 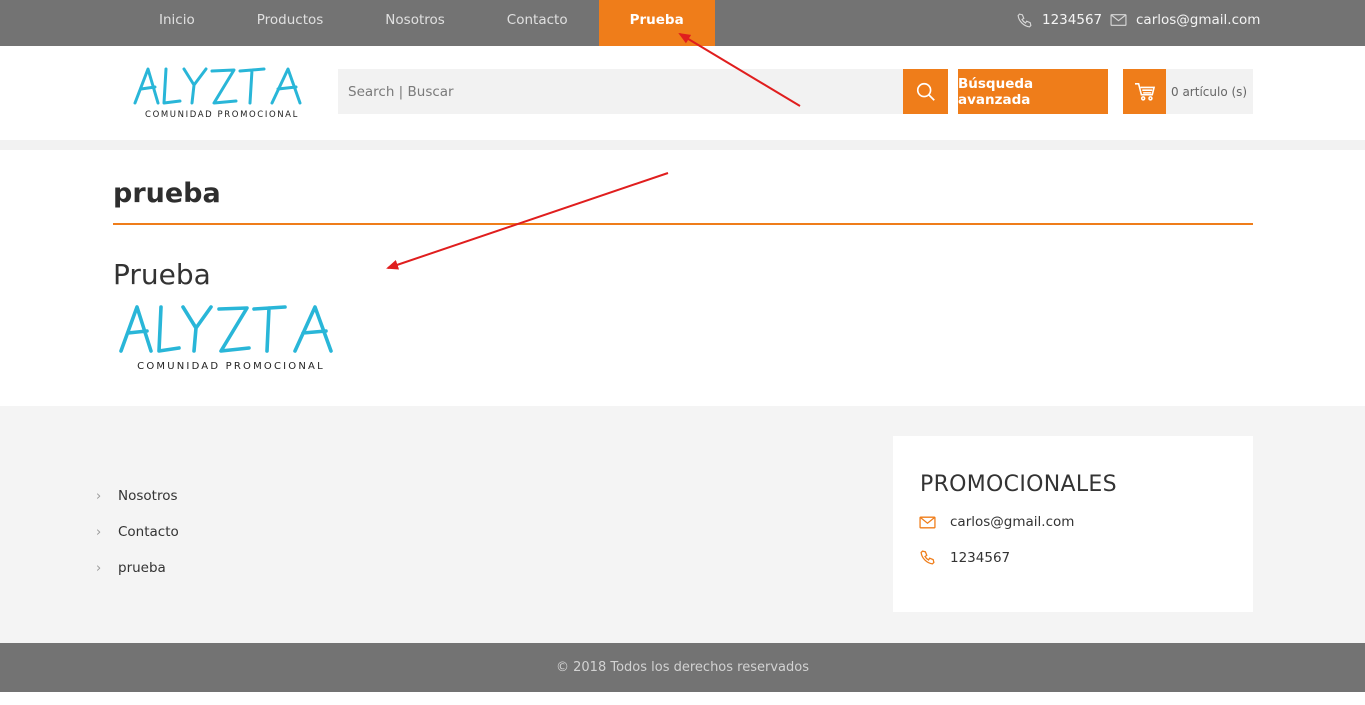 I want to click on promo-title: PROMOCIONALES, so click(x=1018, y=484).